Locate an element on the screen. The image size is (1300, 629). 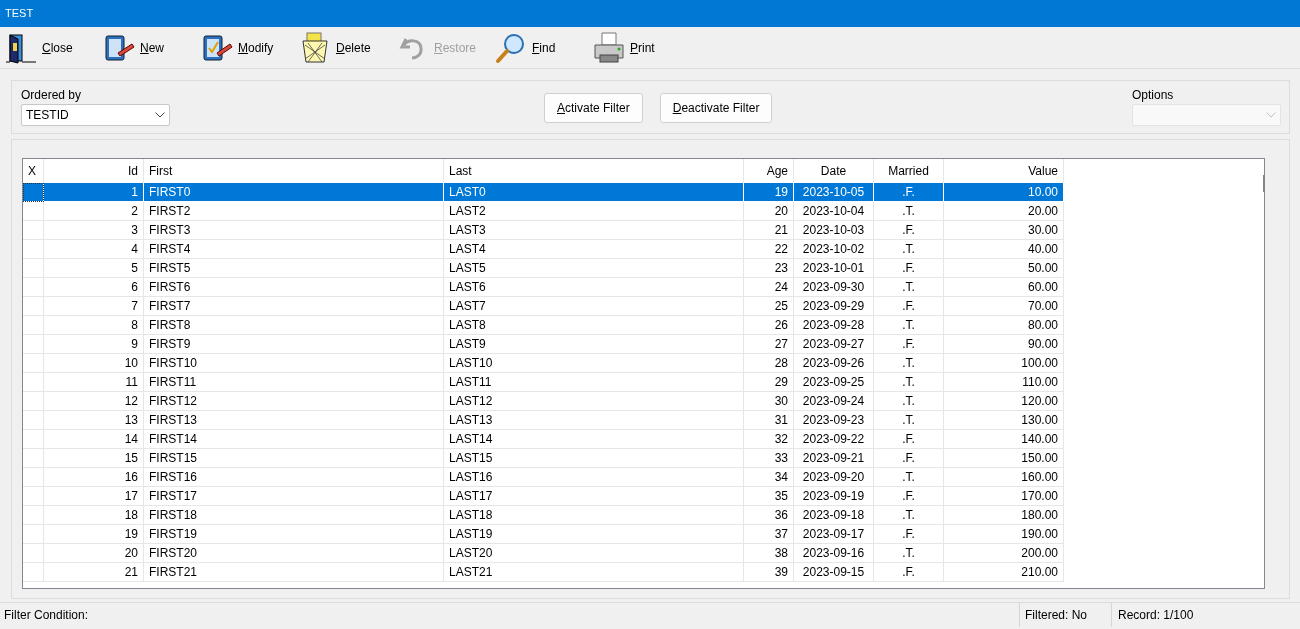
table-cell: 11 is located at coordinates (94, 382).